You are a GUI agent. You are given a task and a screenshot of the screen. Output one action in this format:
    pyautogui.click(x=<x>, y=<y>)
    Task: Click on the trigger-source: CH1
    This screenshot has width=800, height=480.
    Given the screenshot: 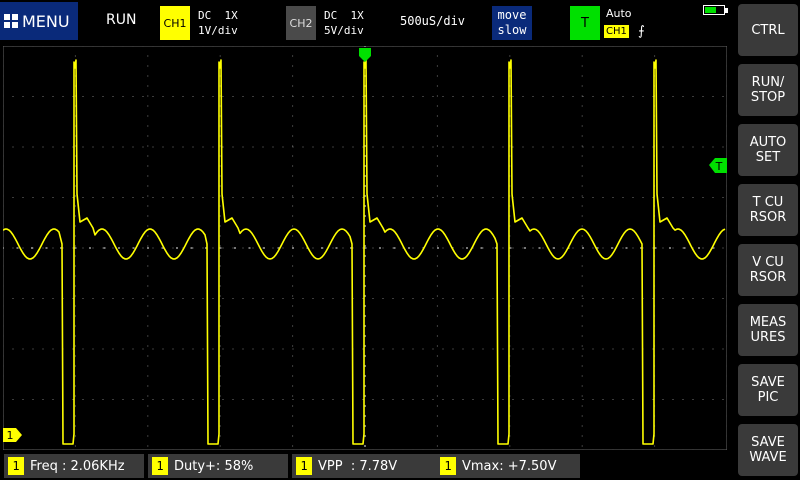 What is the action you would take?
    pyautogui.click(x=616, y=31)
    